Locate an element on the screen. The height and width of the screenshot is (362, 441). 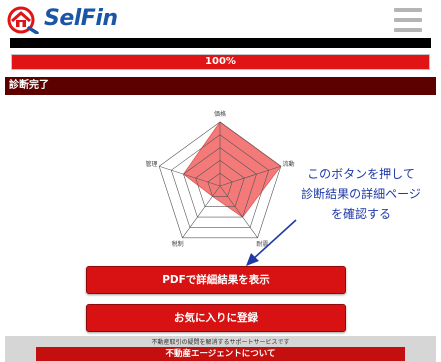
footer-note: 不動産取引の疑問を解消するサポートサービスです is located at coordinates (220, 342).